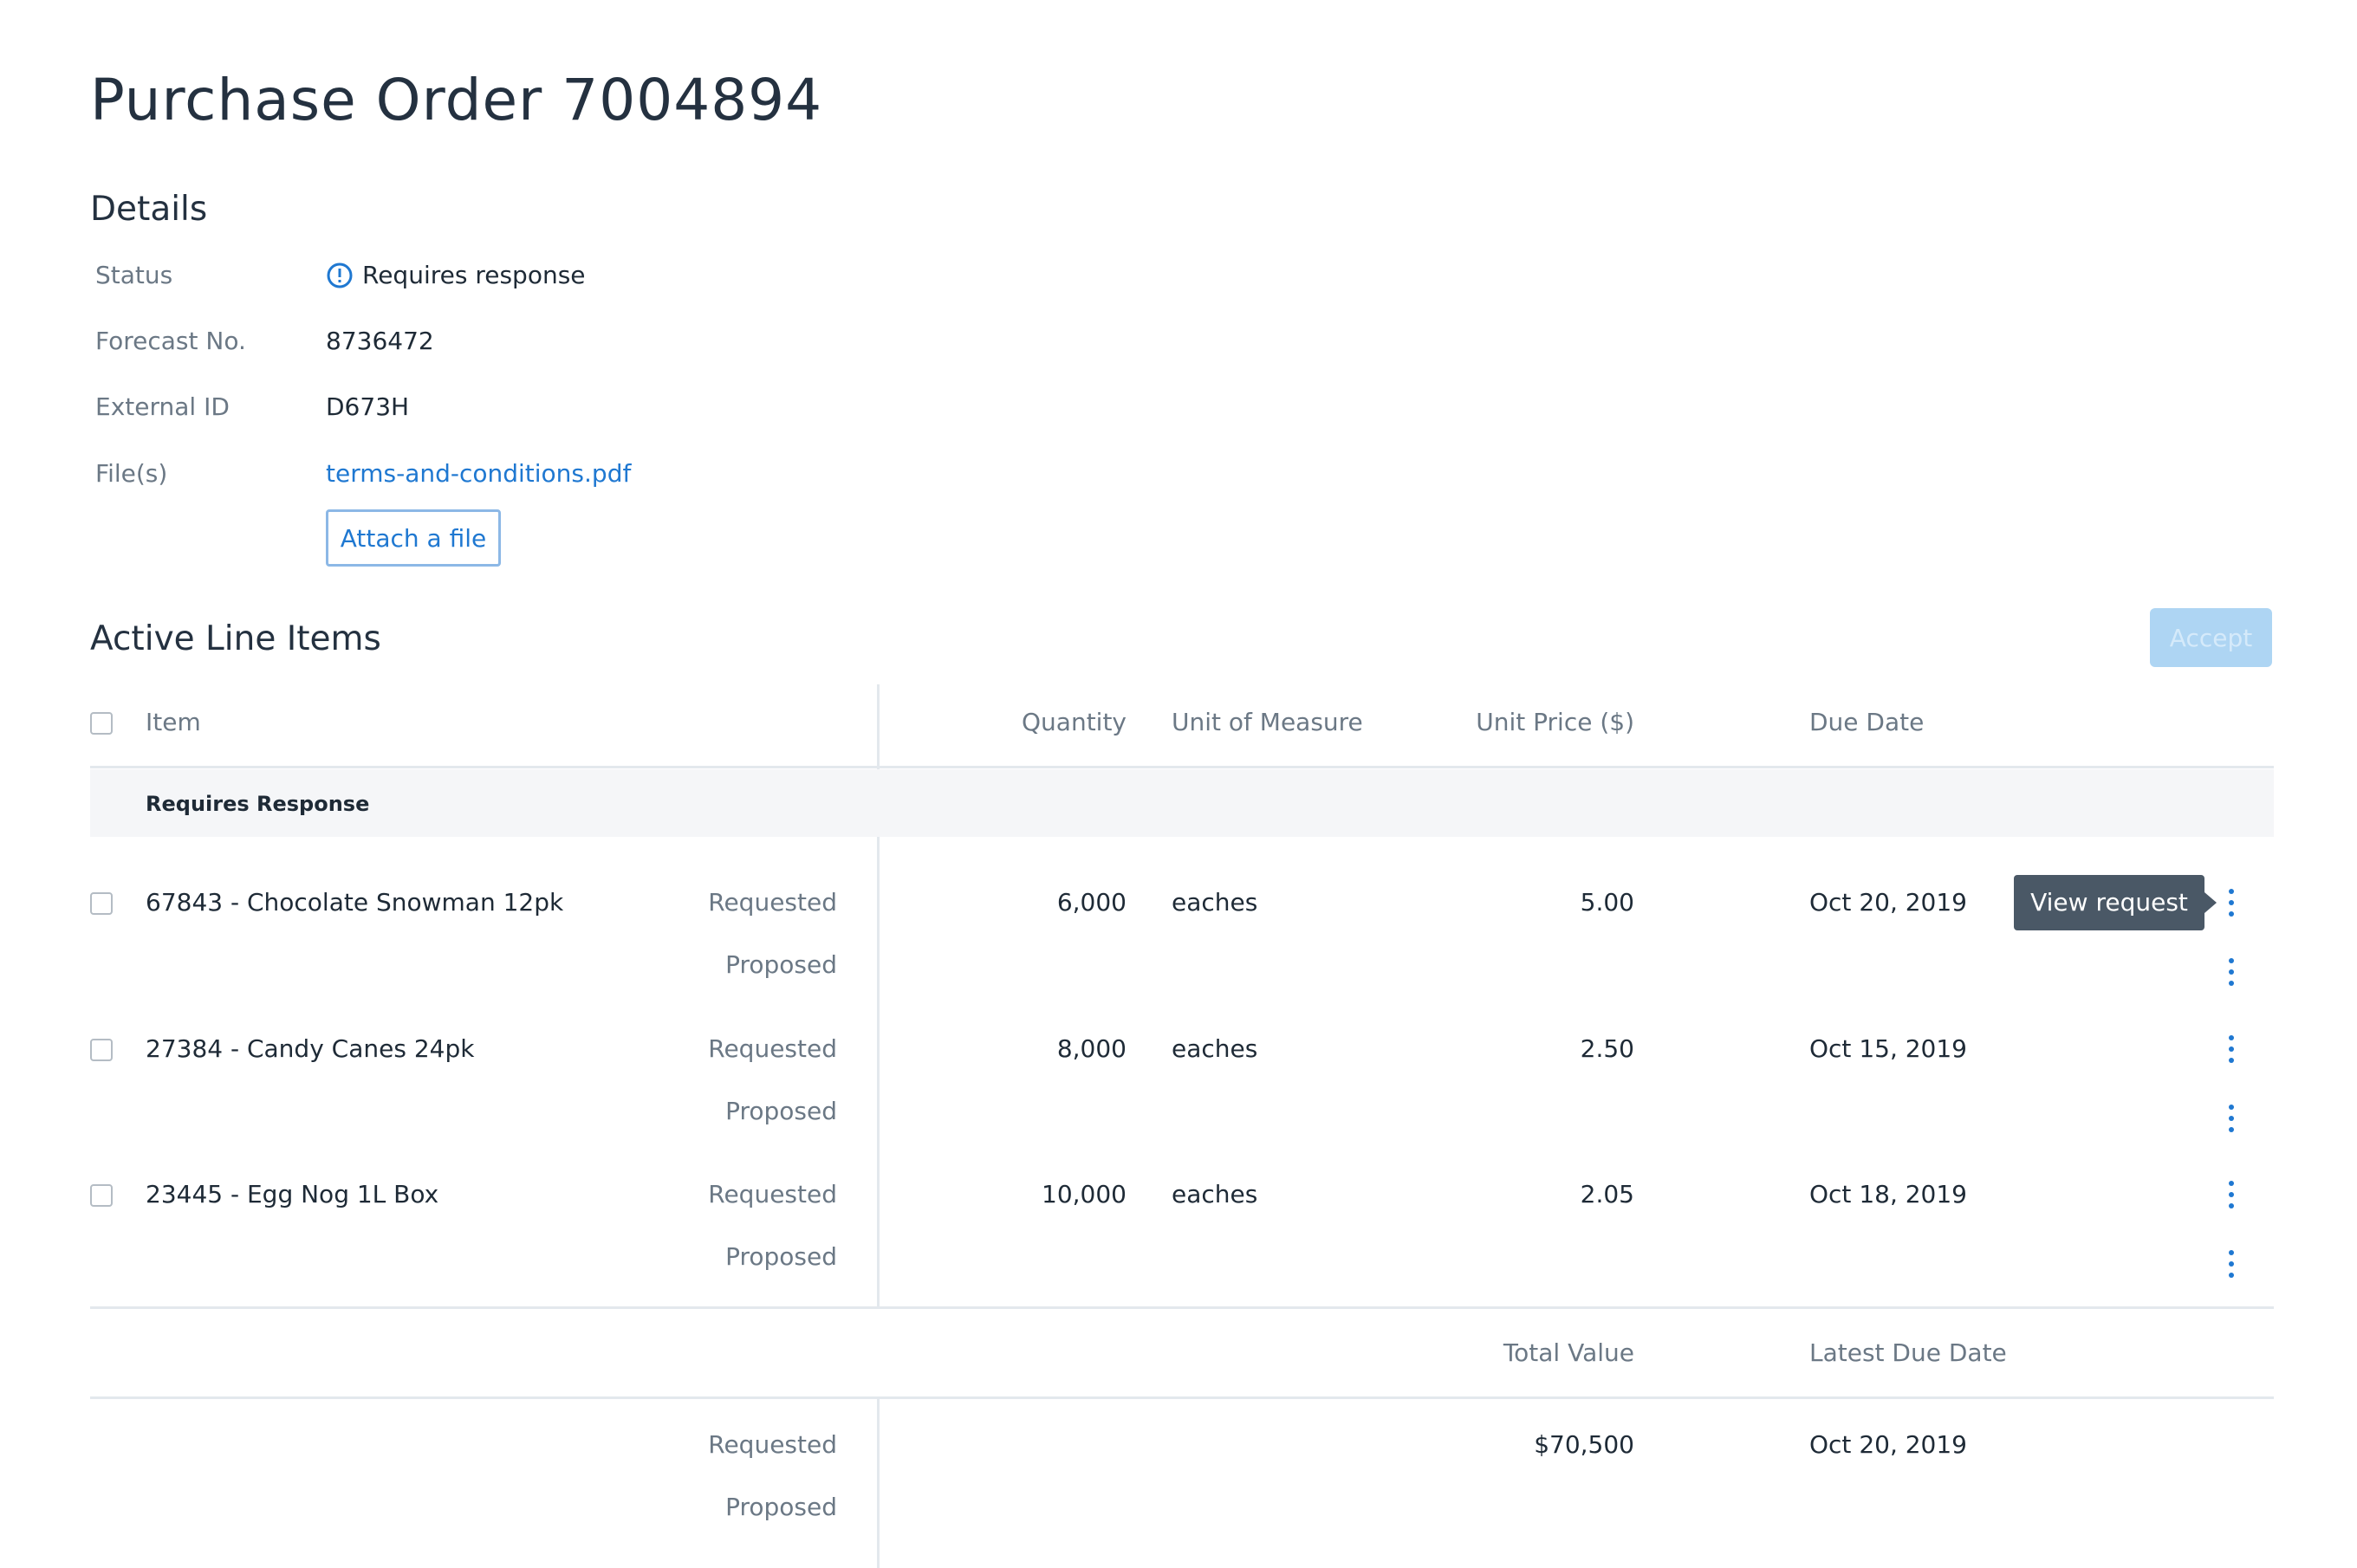  I want to click on accept-button: Accept, so click(2211, 637).